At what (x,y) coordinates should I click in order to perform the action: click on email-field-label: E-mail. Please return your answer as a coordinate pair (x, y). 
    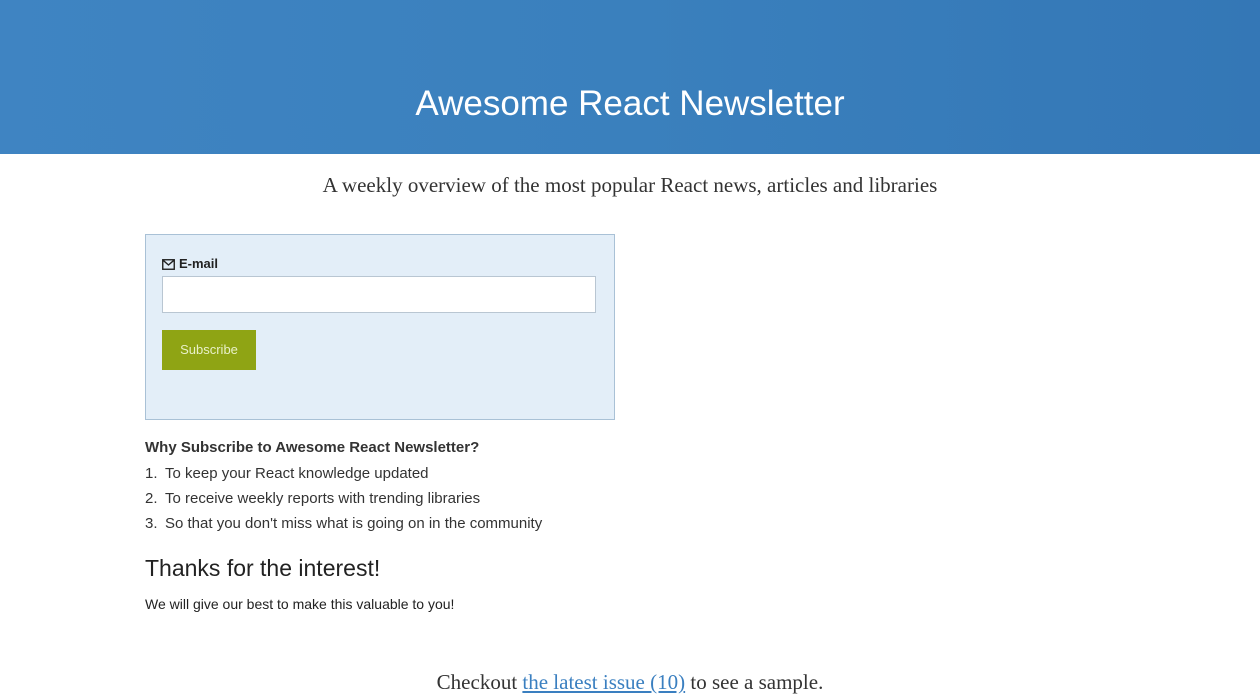
    Looking at the image, I should click on (190, 264).